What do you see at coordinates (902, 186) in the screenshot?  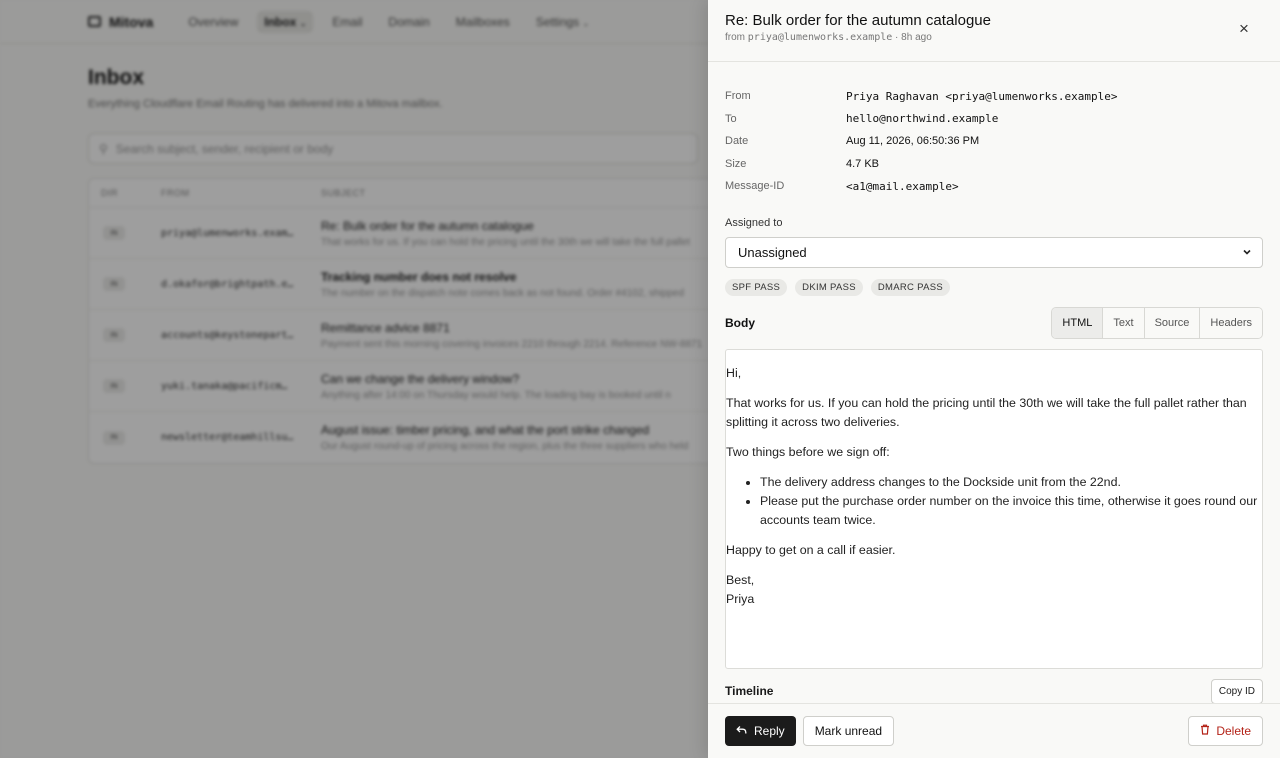 I see `field-value: <a1@mail.example>` at bounding box center [902, 186].